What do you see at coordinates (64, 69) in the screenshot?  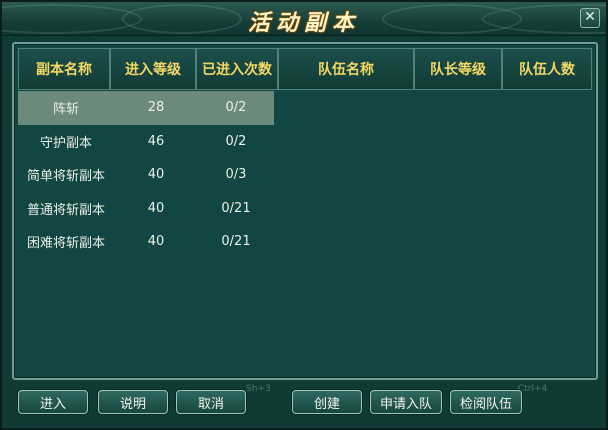 I see `column-header-name: 副本名称` at bounding box center [64, 69].